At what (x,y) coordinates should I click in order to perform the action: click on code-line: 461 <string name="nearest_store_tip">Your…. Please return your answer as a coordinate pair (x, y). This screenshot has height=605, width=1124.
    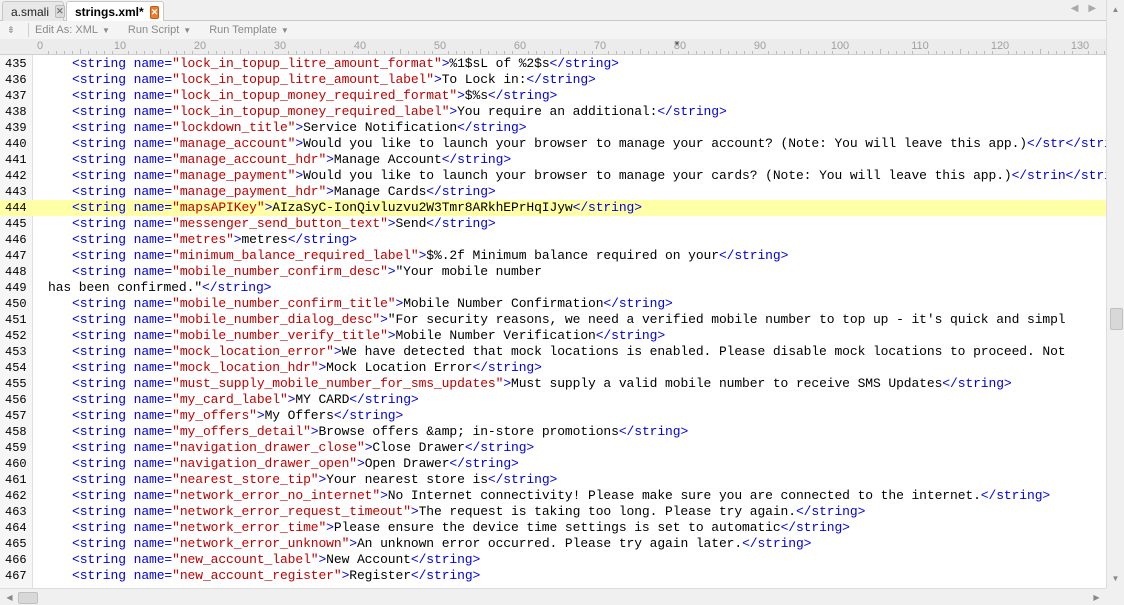
    Looking at the image, I should click on (553, 480).